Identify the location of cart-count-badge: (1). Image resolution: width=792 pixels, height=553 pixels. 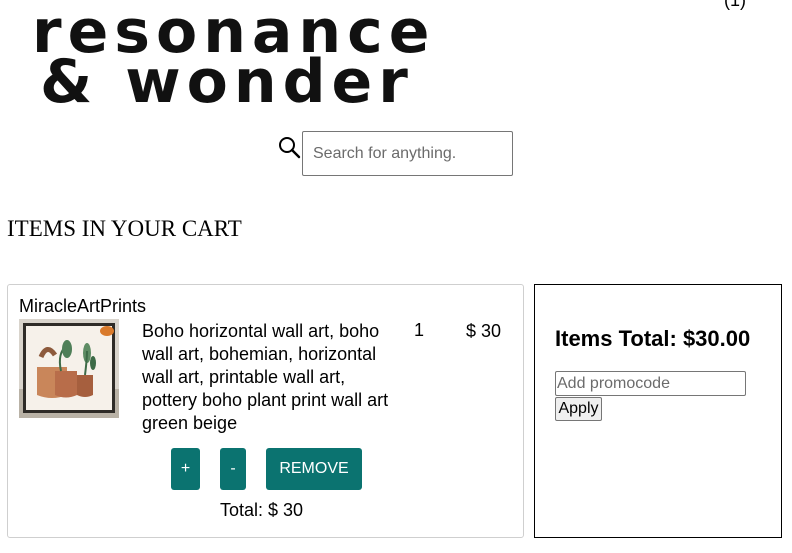
(735, 5).